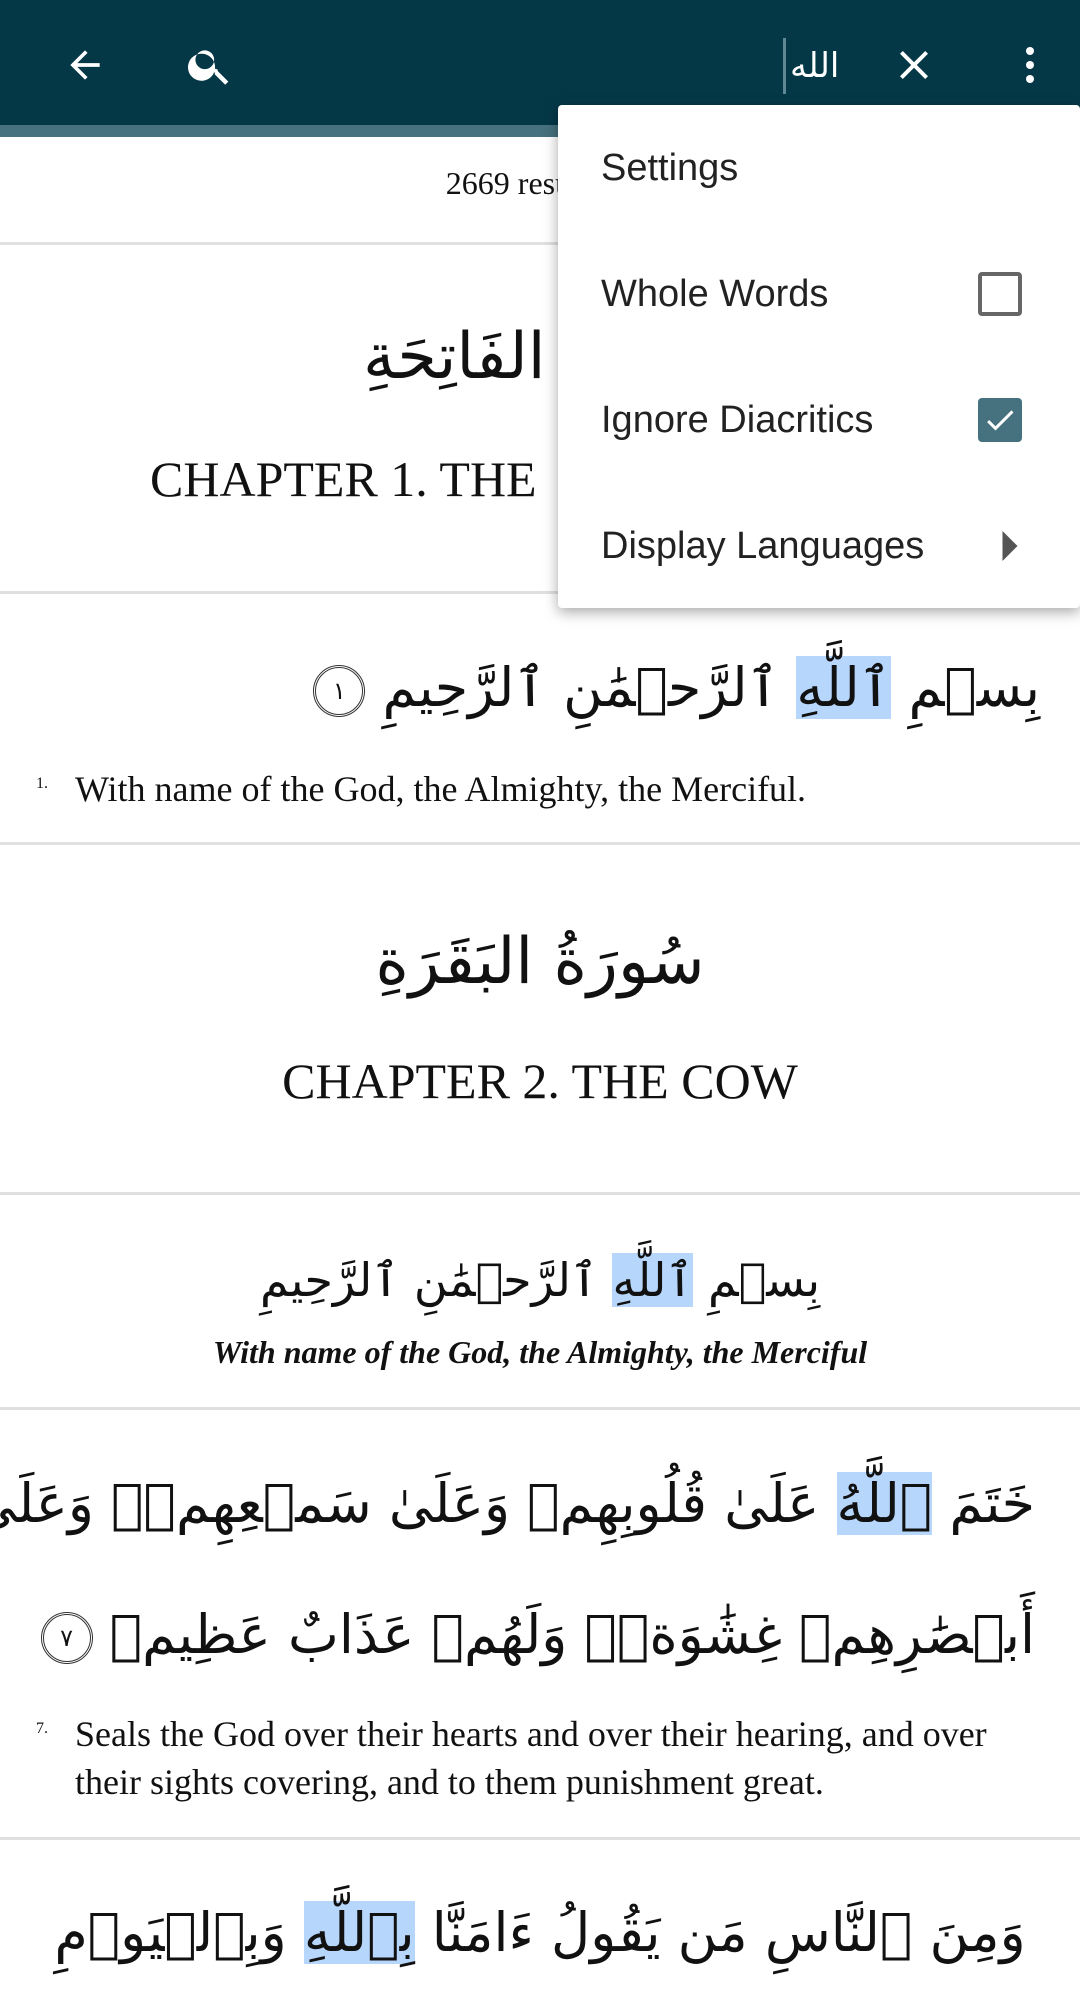 This screenshot has width=1080, height=1997. I want to click on search-icon, so click(210, 65).